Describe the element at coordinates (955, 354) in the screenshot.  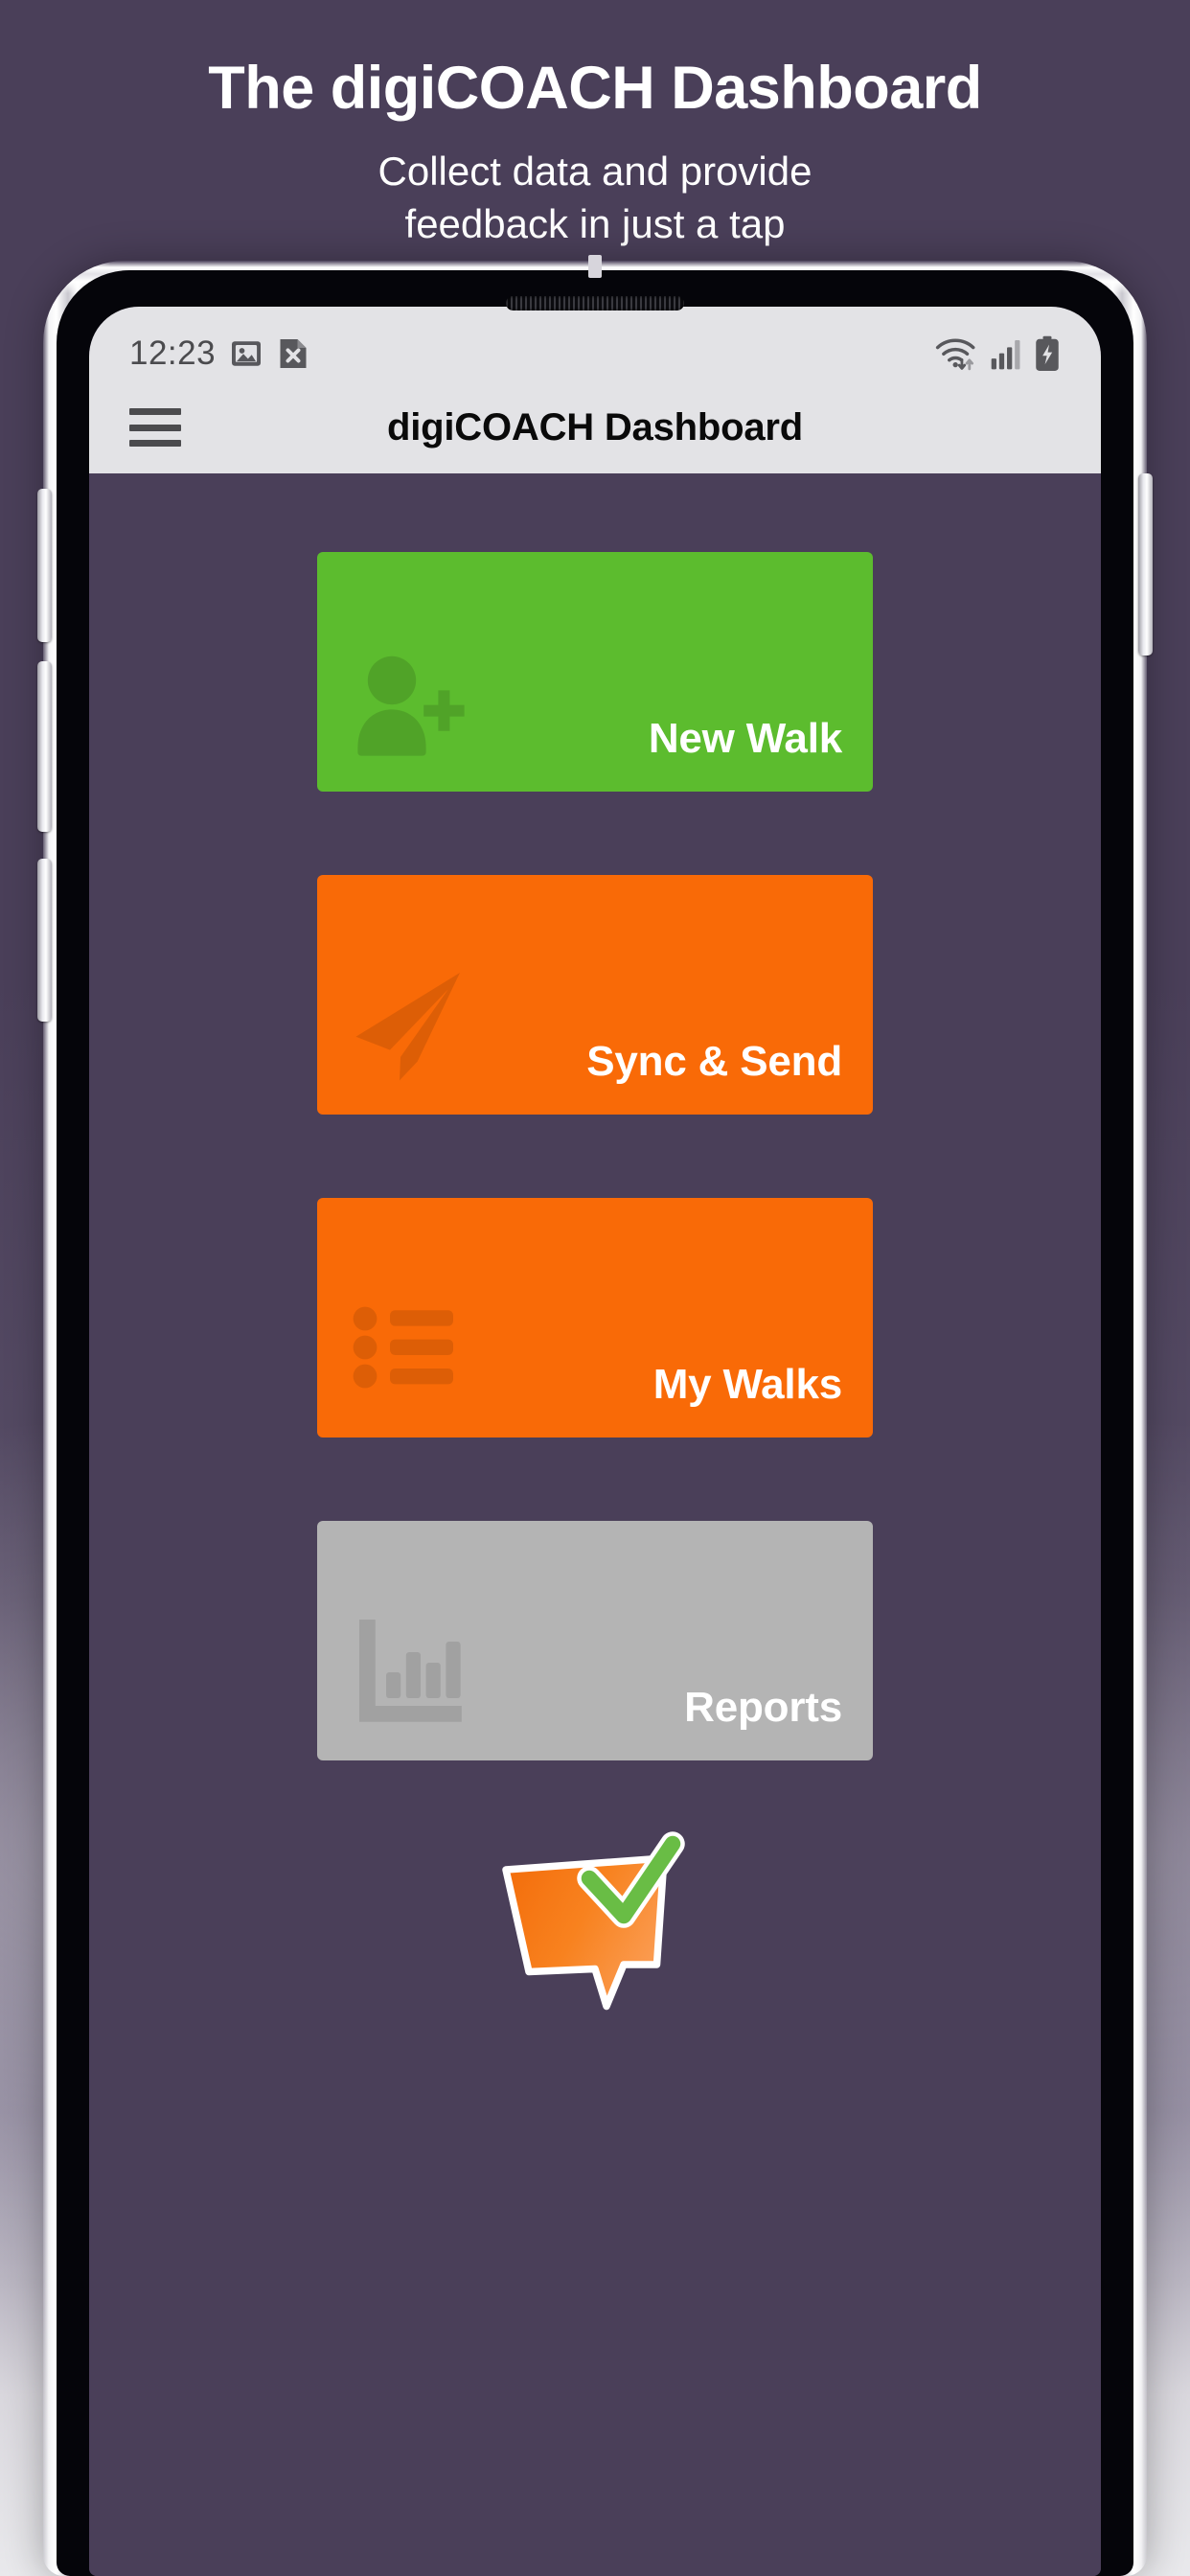
I see `wifi-icon` at that location.